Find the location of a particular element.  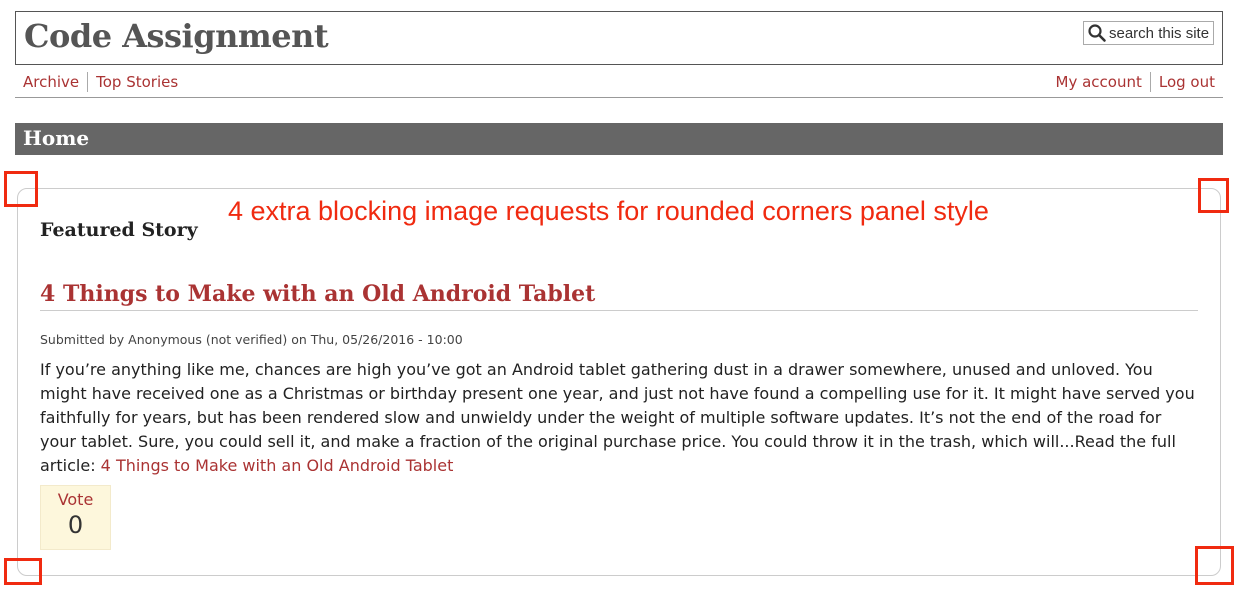

vote-widget: Vote 0 is located at coordinates (75, 517).